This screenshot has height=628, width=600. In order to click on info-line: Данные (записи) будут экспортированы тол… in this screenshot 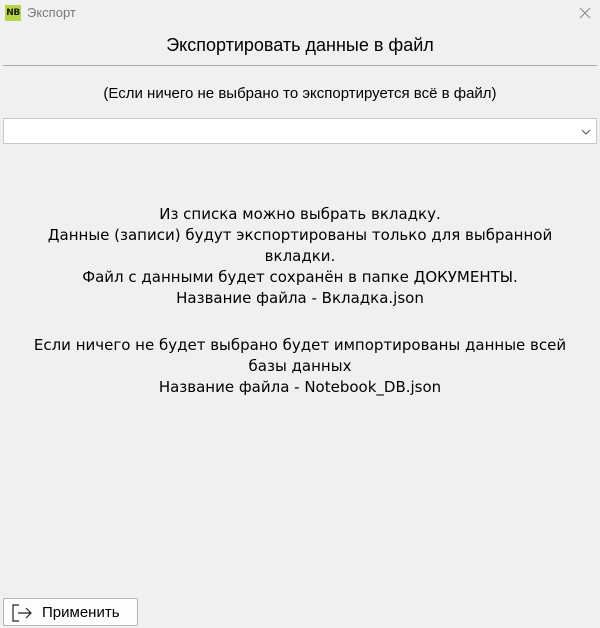, I will do `click(300, 245)`.